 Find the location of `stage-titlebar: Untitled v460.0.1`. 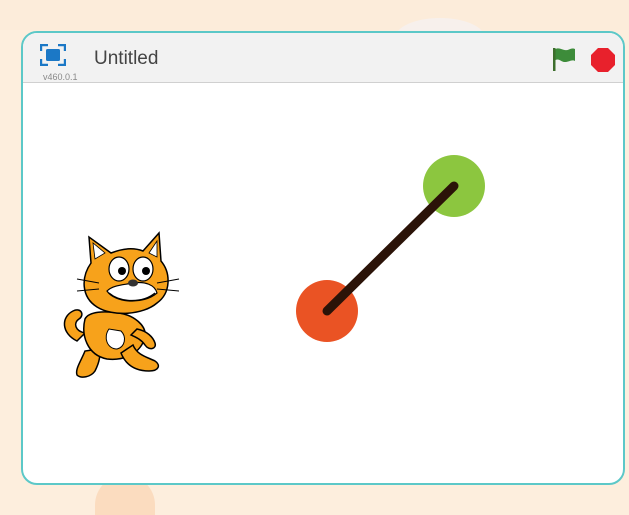

stage-titlebar: Untitled v460.0.1 is located at coordinates (323, 58).